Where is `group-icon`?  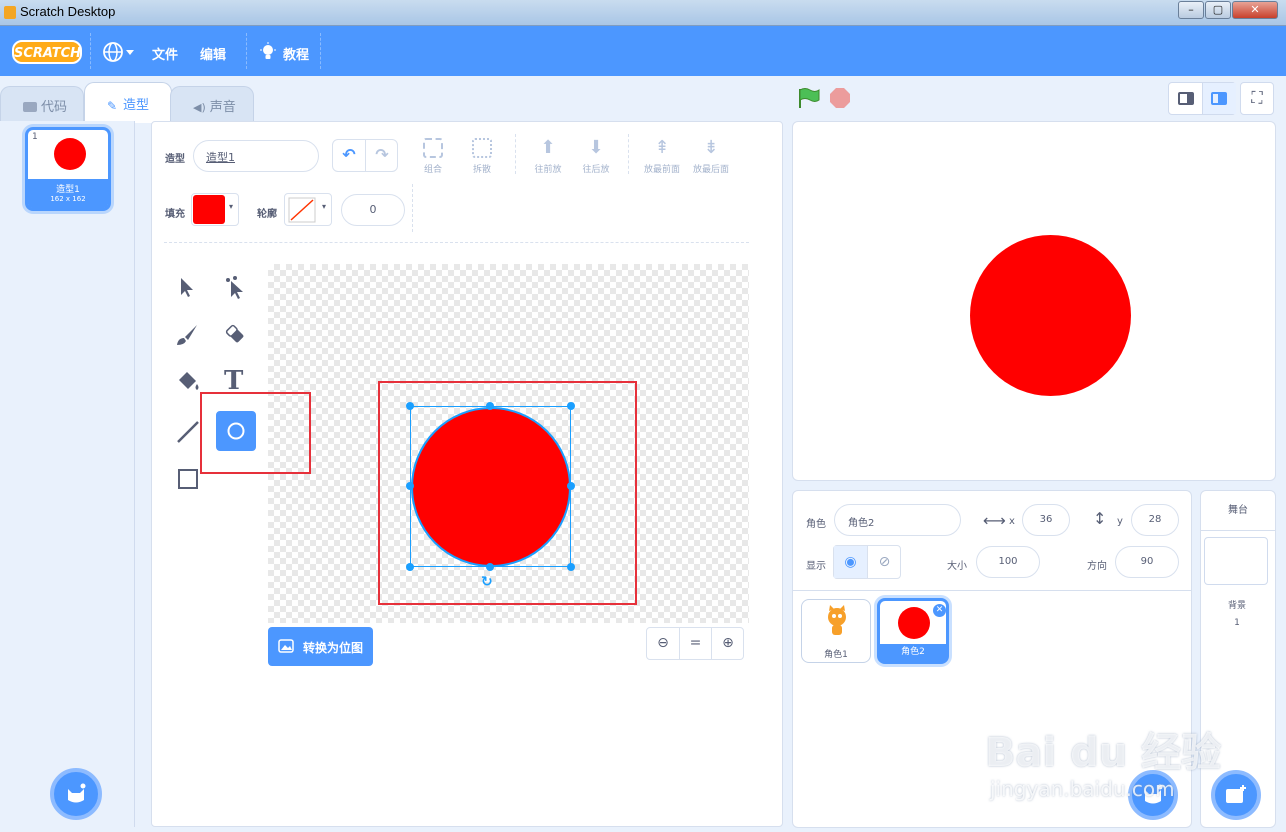
group-icon is located at coordinates (433, 148).